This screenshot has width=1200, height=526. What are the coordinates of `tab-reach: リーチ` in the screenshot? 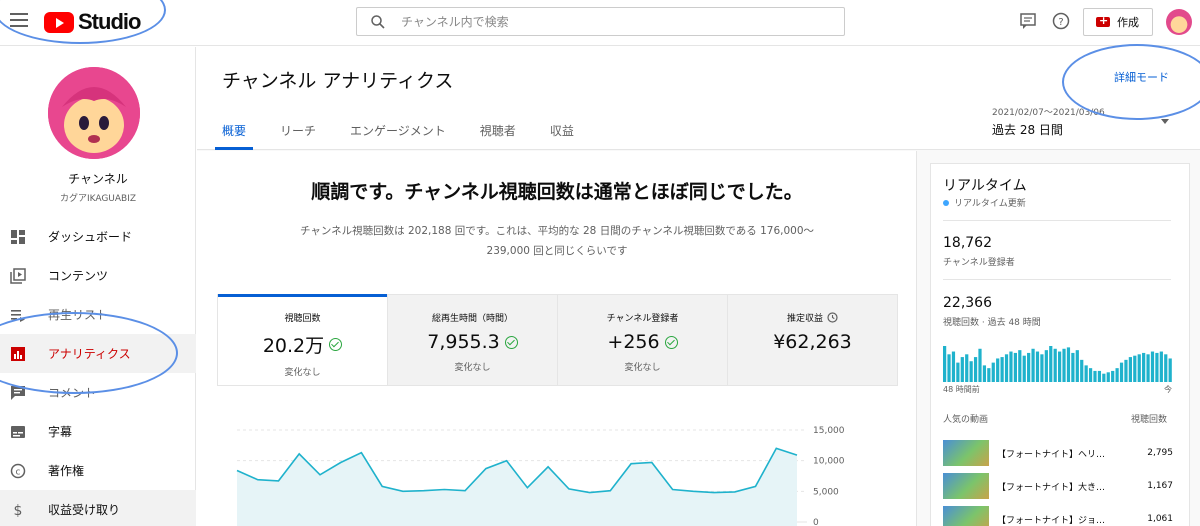 It's located at (298, 130).